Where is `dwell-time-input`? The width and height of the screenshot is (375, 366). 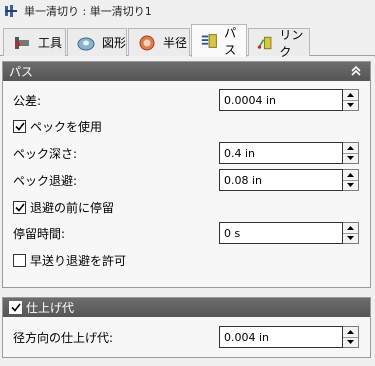
dwell-time-input is located at coordinates (281, 233).